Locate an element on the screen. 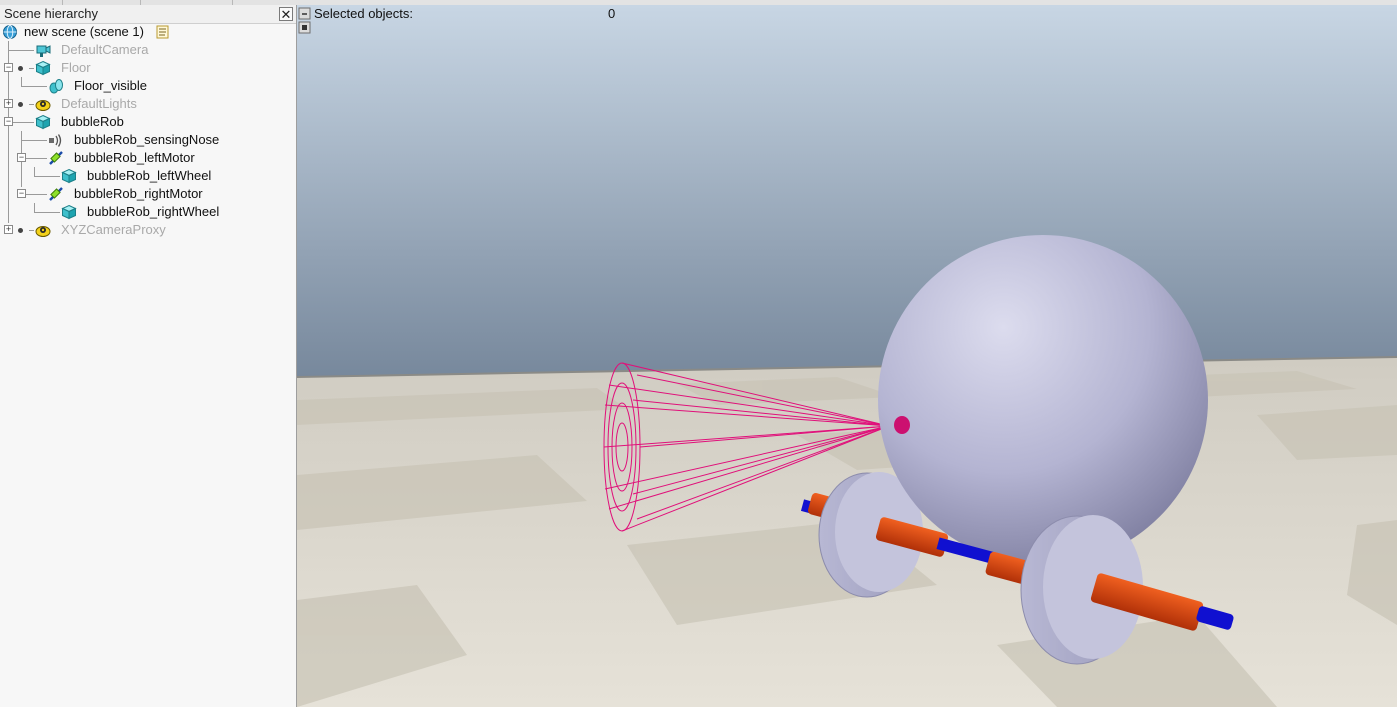  tree-item-sensing-nose: bubbleRob_sensingNose is located at coordinates (148, 140).